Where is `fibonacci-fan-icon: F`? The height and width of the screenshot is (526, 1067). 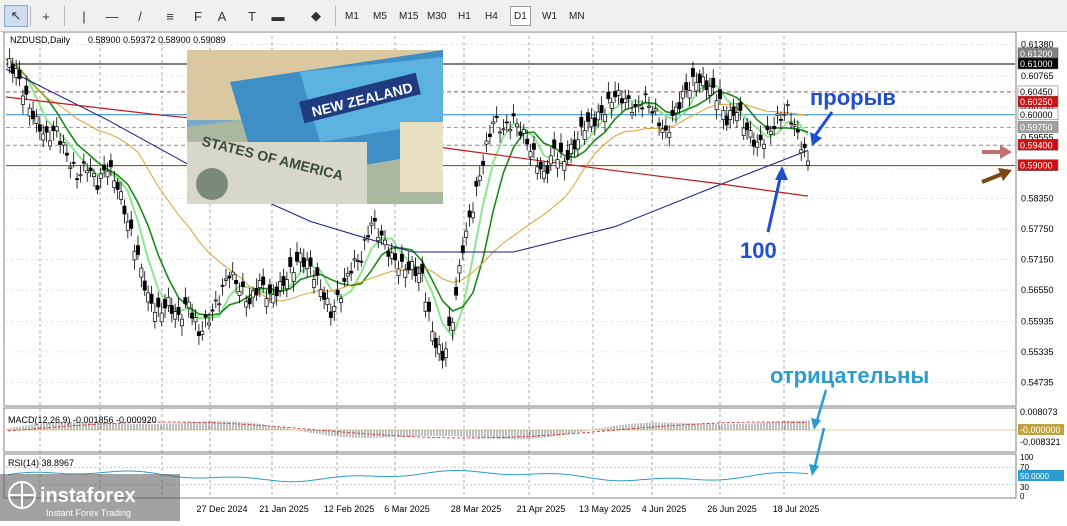
fibonacci-fan-icon: F is located at coordinates (198, 16).